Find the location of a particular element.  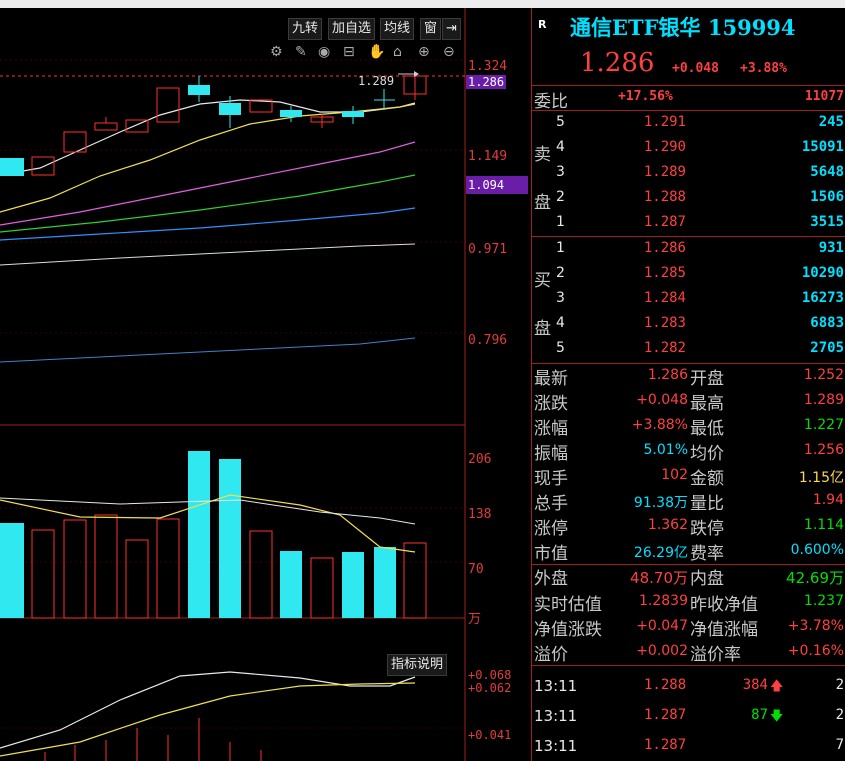

tick-count: 2 is located at coordinates (839, 685).